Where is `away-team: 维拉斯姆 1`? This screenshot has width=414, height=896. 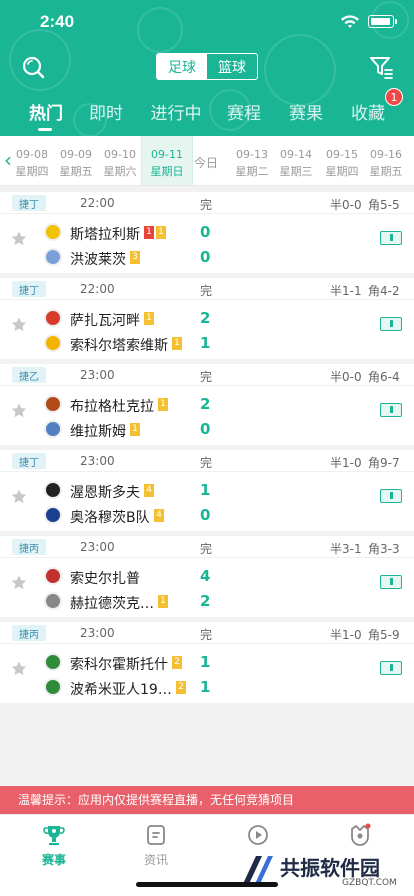
away-team: 维拉斯姆 1 is located at coordinates (169, 430).